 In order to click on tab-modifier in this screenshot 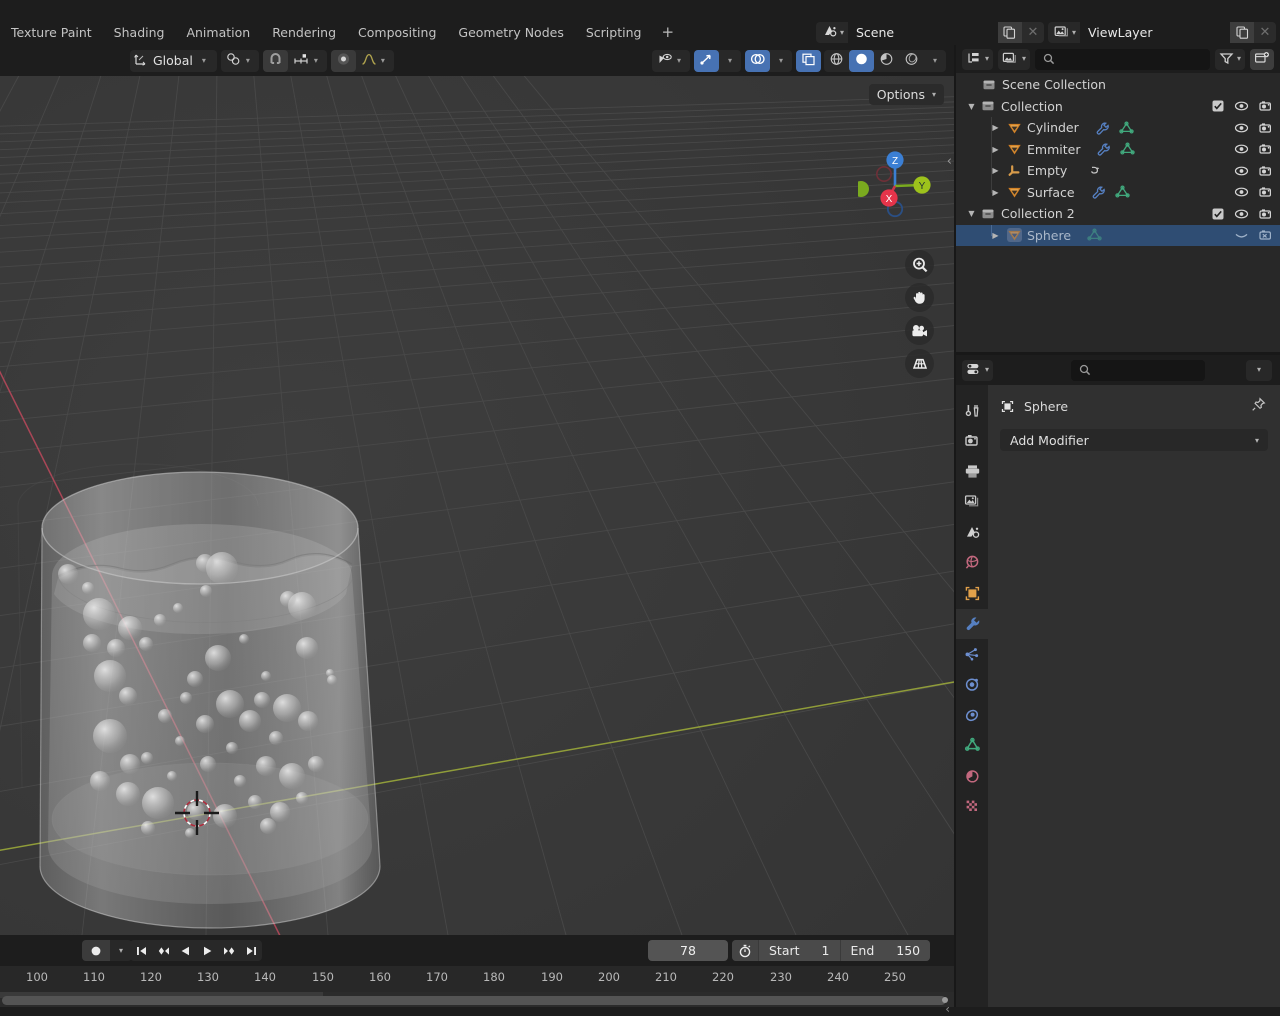, I will do `click(972, 623)`.